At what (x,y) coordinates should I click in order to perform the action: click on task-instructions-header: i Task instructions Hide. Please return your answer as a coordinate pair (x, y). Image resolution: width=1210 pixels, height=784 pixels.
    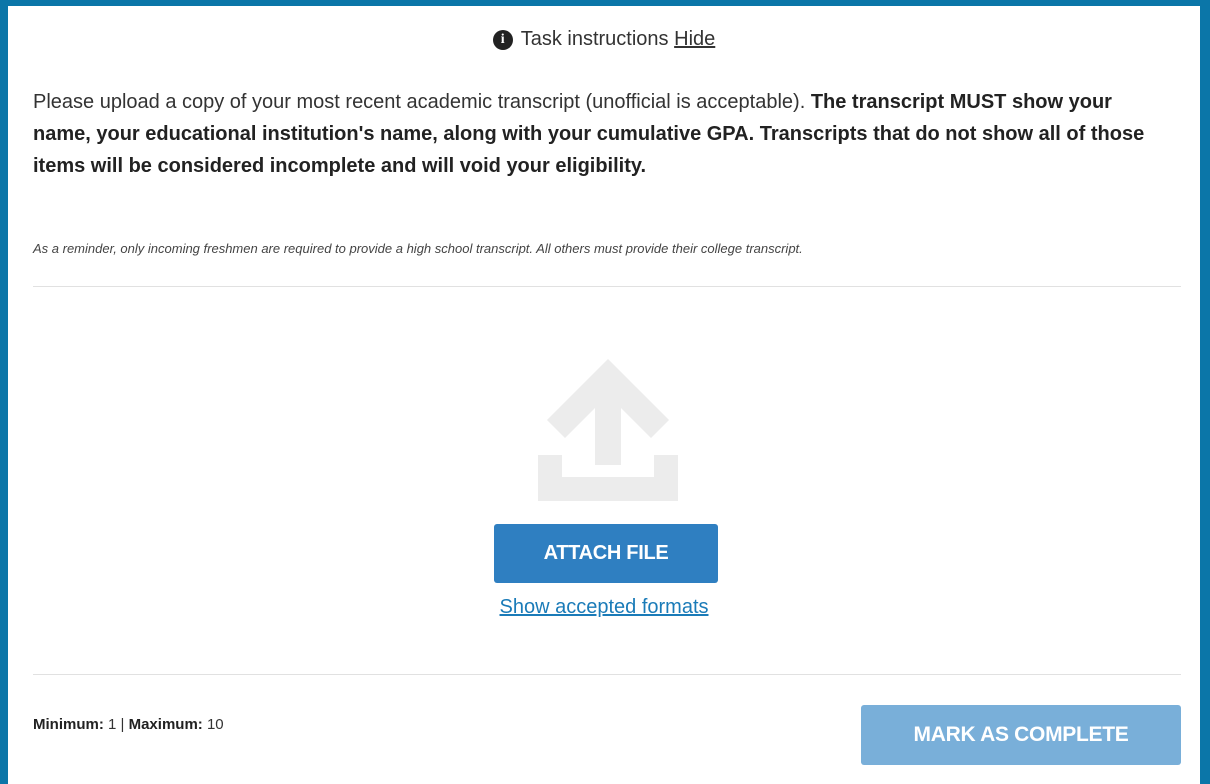
    Looking at the image, I should click on (604, 39).